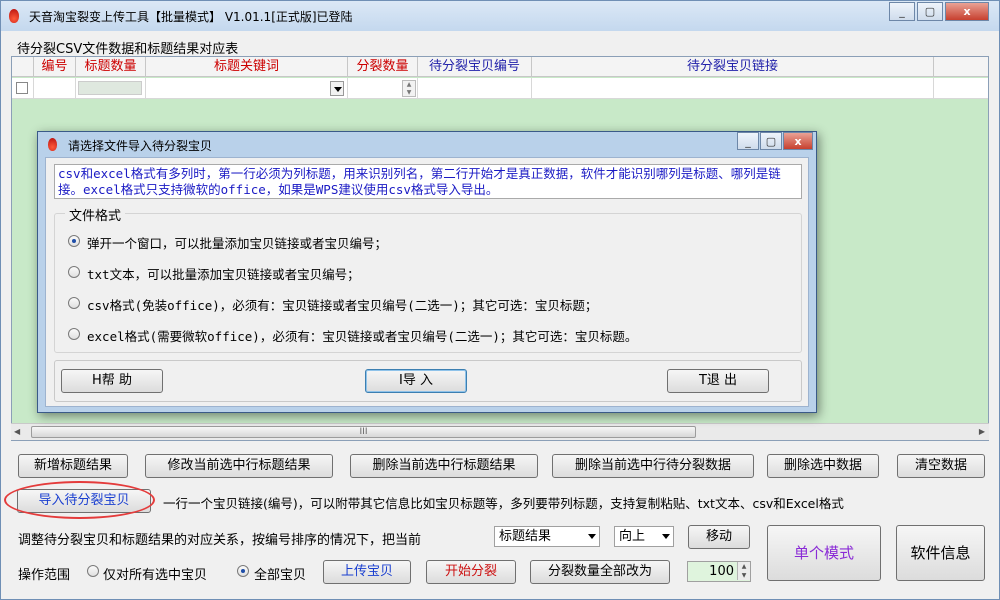 The image size is (1000, 600). I want to click on option-csv-radio, so click(74, 303).